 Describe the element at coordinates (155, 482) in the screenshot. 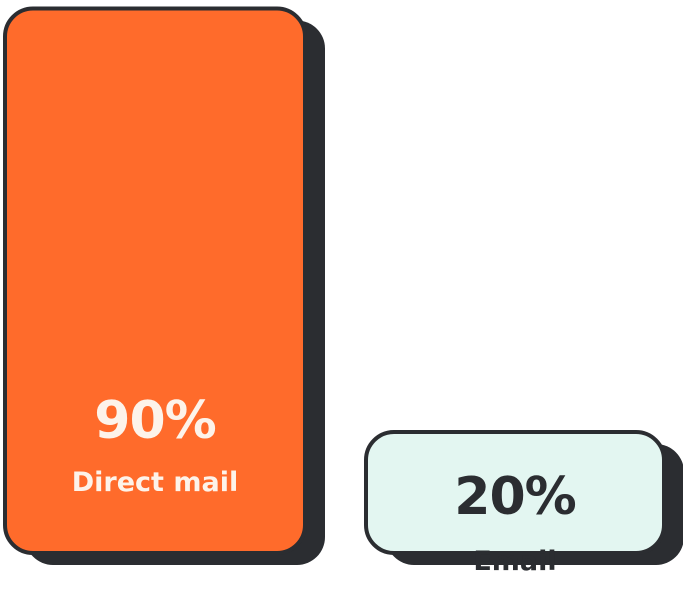

I see `category-label-direct-mail: Direct mail` at that location.